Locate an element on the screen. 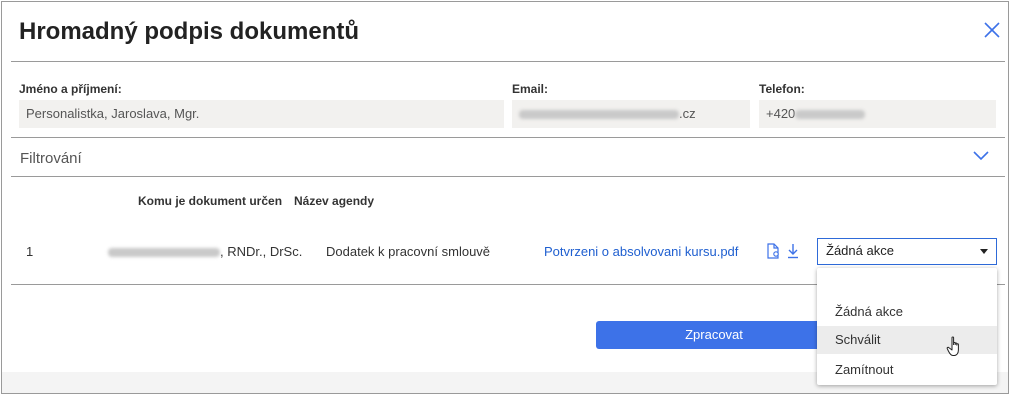  row-index: 1 is located at coordinates (30, 251).